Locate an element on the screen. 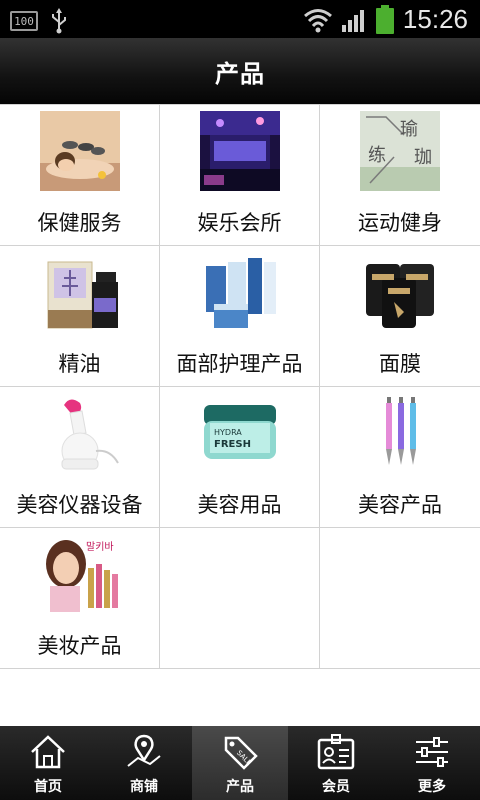 The image size is (480, 800). tab-home: 首页 is located at coordinates (48, 763).